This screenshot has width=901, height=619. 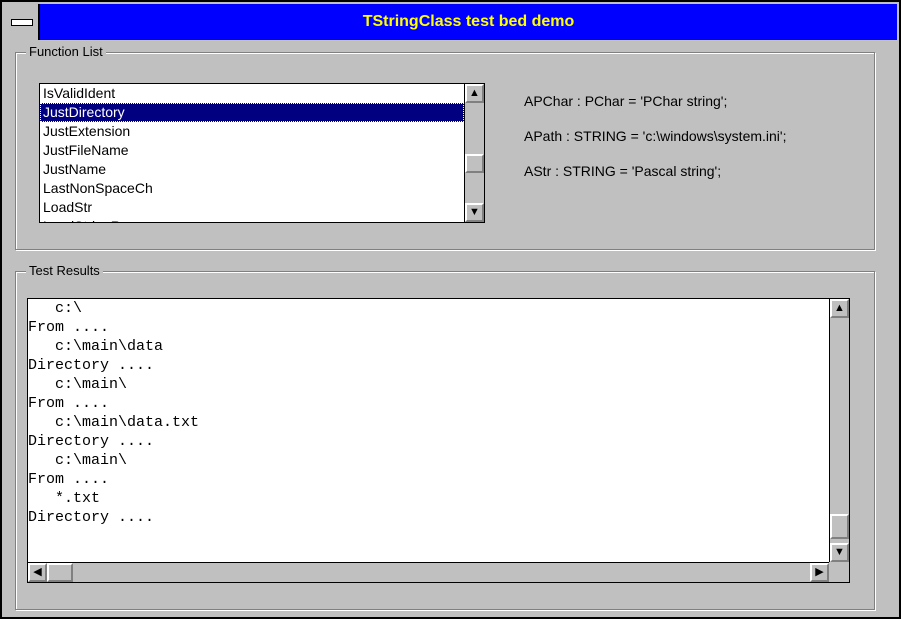 I want to click on astr-declaration: AStr : STRING = 'Pascal string';, so click(x=623, y=171).